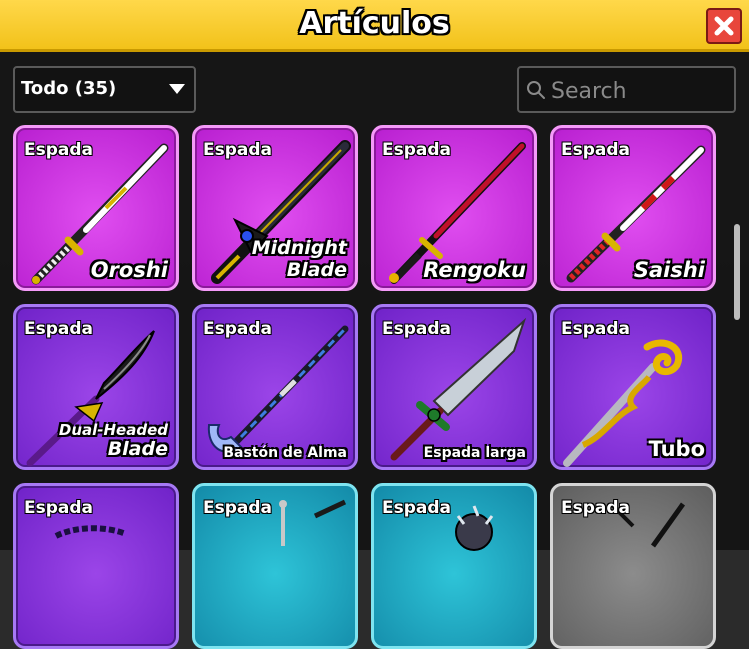  I want to click on scrollbar-thumb, so click(737, 272).